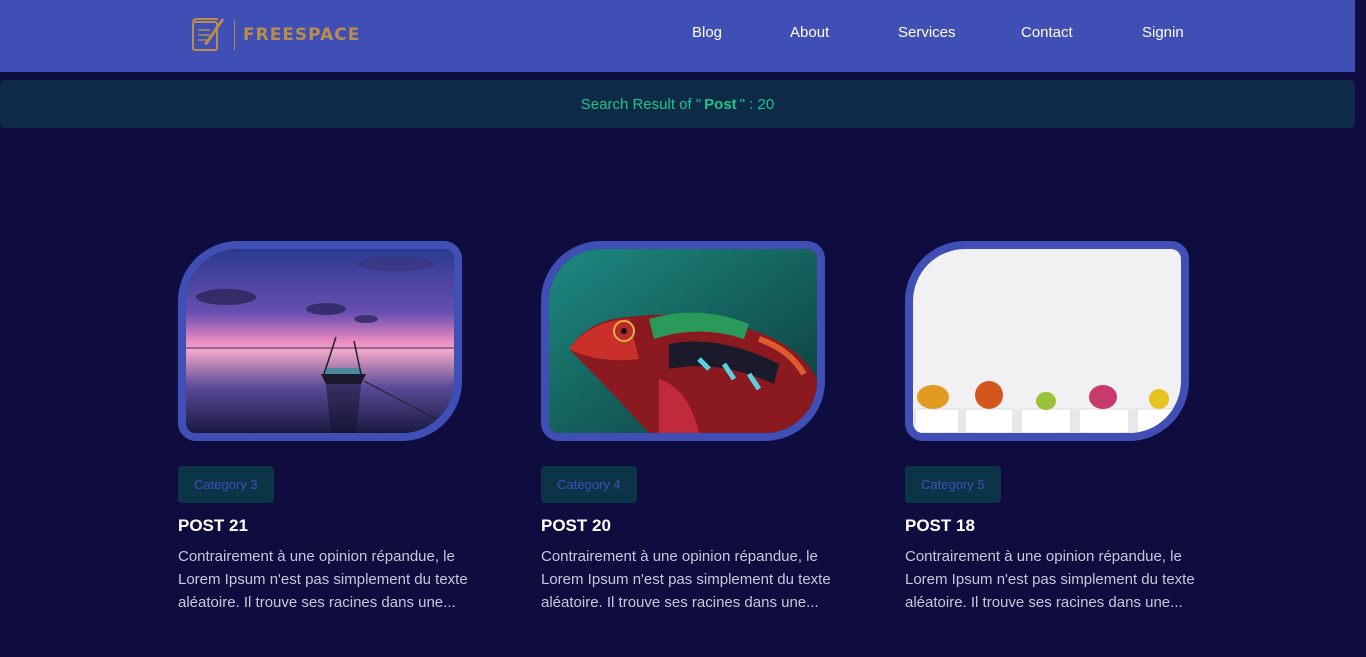 The width and height of the screenshot is (1366, 657). What do you see at coordinates (720, 104) in the screenshot?
I see `search-query: Post` at bounding box center [720, 104].